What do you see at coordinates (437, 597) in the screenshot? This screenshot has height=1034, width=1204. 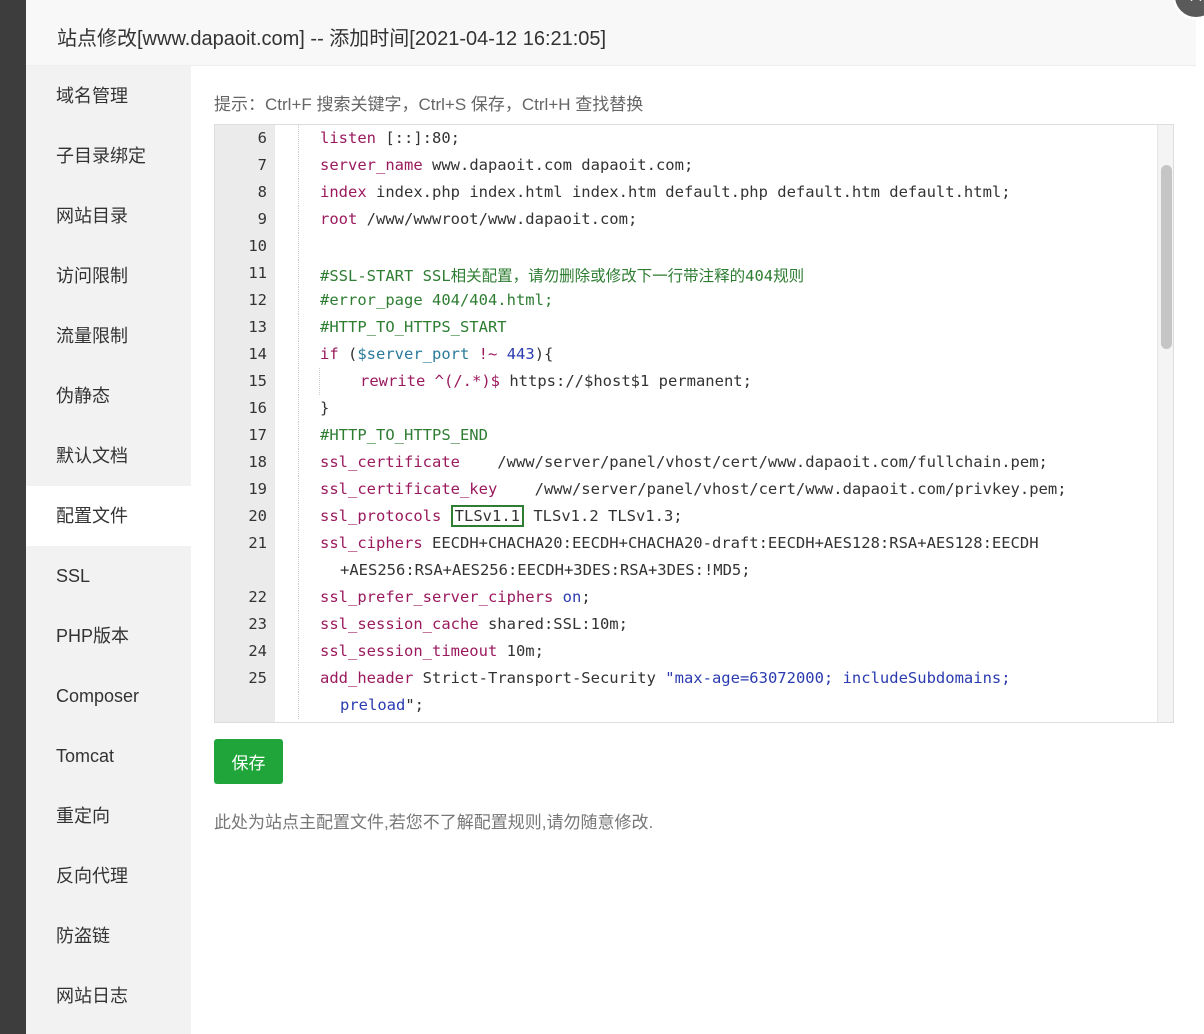 I see `code-token: ssl_prefer_server_ciphers` at bounding box center [437, 597].